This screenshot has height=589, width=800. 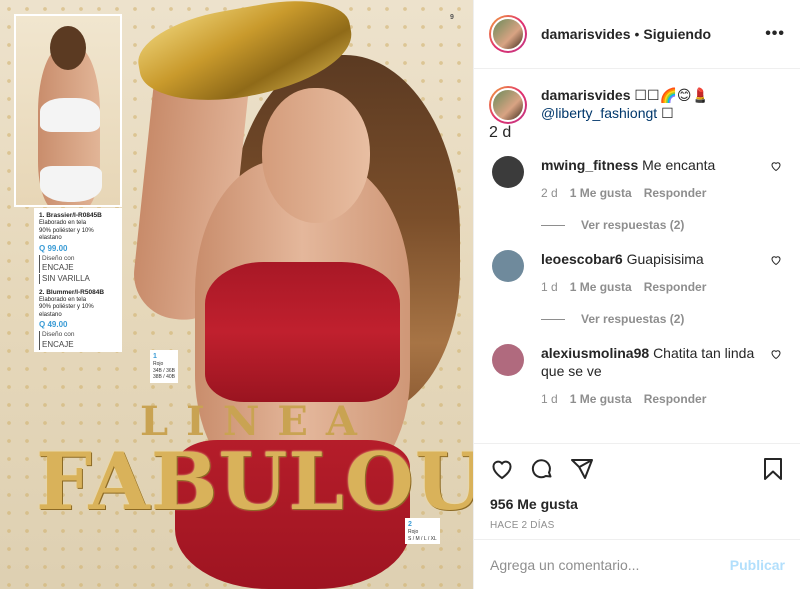 I want to click on post-caption: damarisvides ☐☐🌈😊💄 @liberty_fashiongt ☐, so click(x=637, y=105).